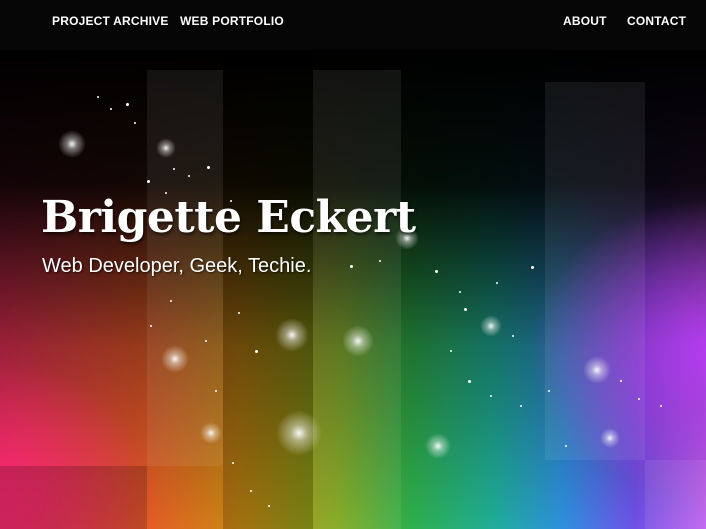  Describe the element at coordinates (232, 21) in the screenshot. I see `nav-link-web-portfolio: WEB PORTFOLIO` at that location.